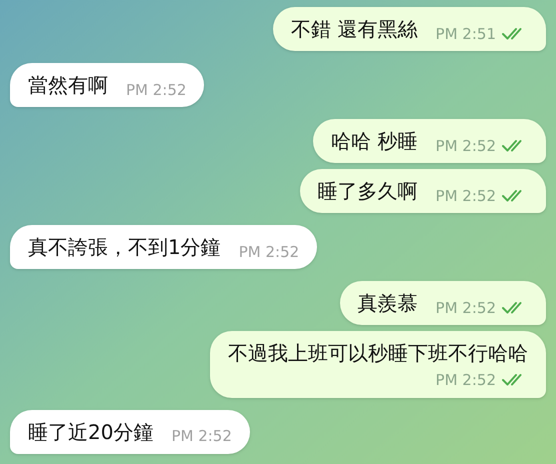 The height and width of the screenshot is (464, 556). What do you see at coordinates (466, 34) in the screenshot?
I see `message-time: PM 2:51` at bounding box center [466, 34].